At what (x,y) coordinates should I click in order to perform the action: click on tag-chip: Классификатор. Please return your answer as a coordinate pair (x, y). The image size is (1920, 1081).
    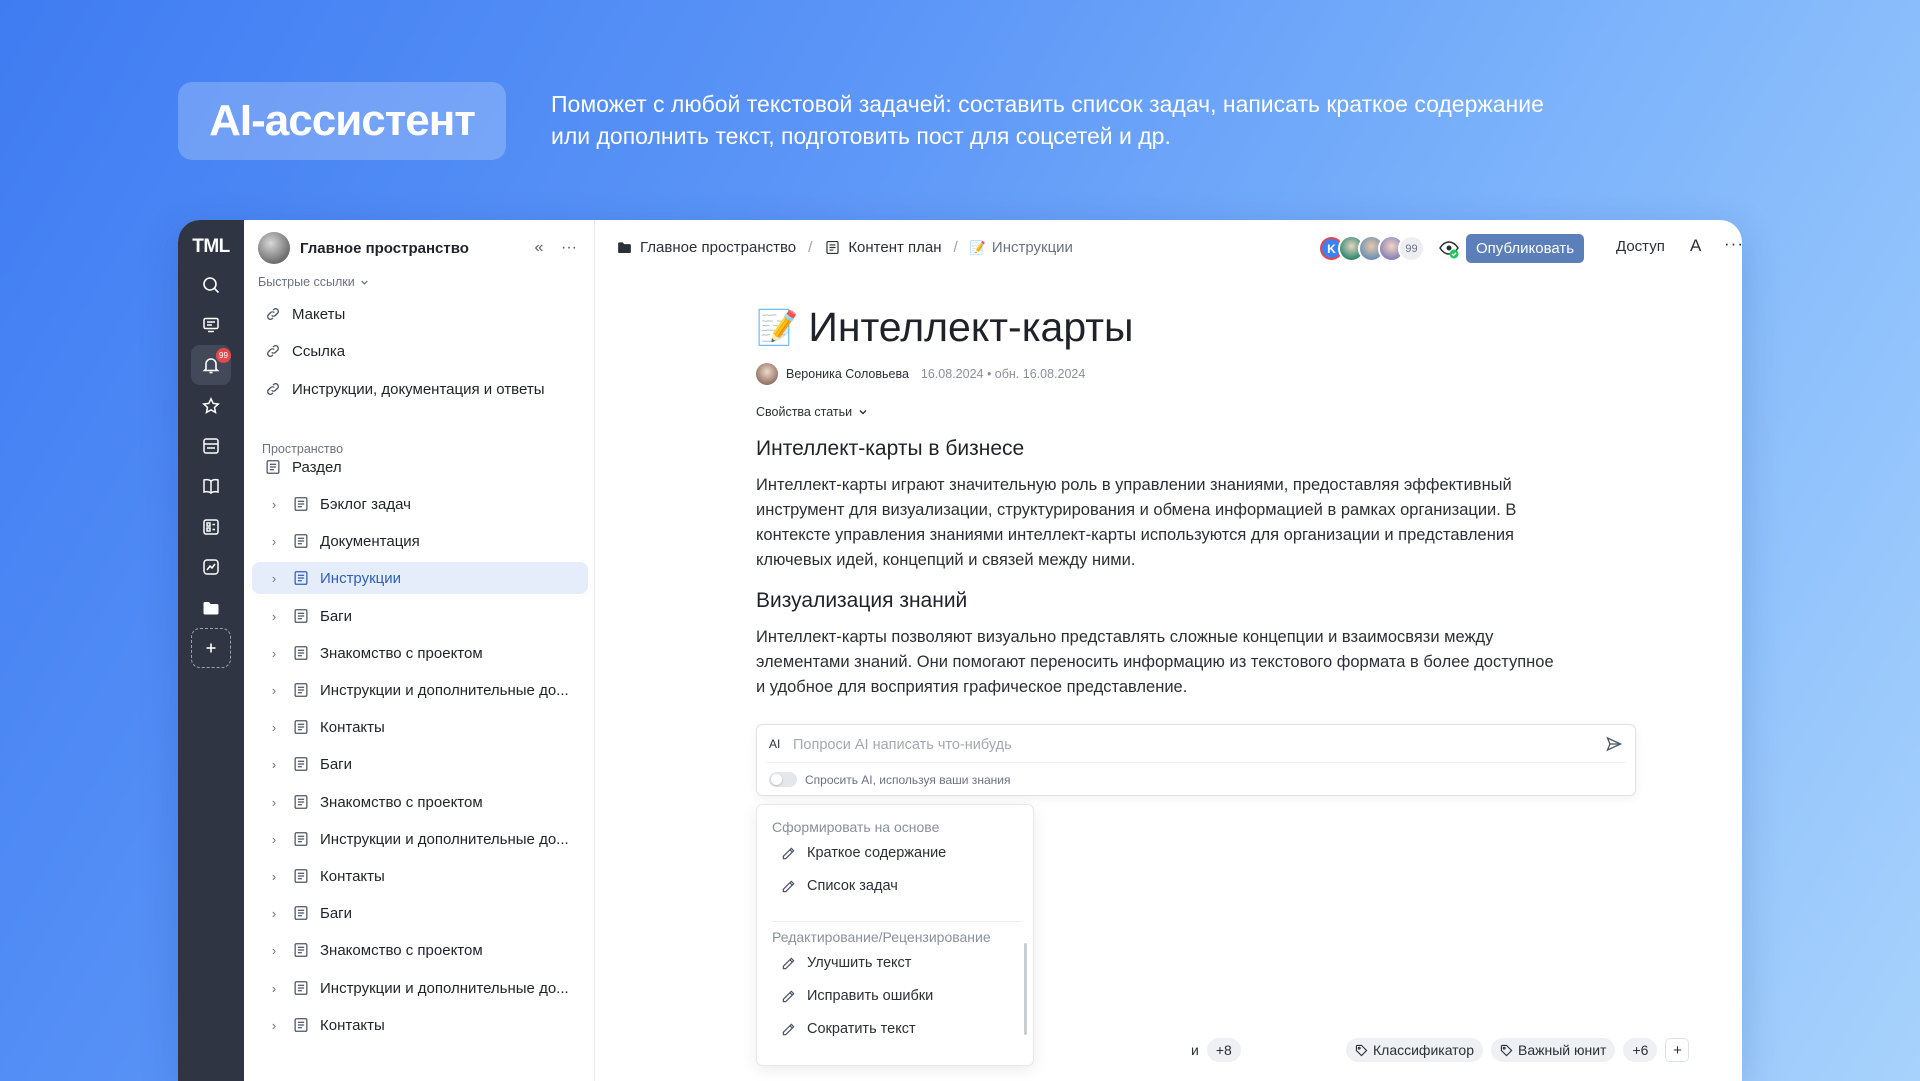
    Looking at the image, I should click on (1415, 1050).